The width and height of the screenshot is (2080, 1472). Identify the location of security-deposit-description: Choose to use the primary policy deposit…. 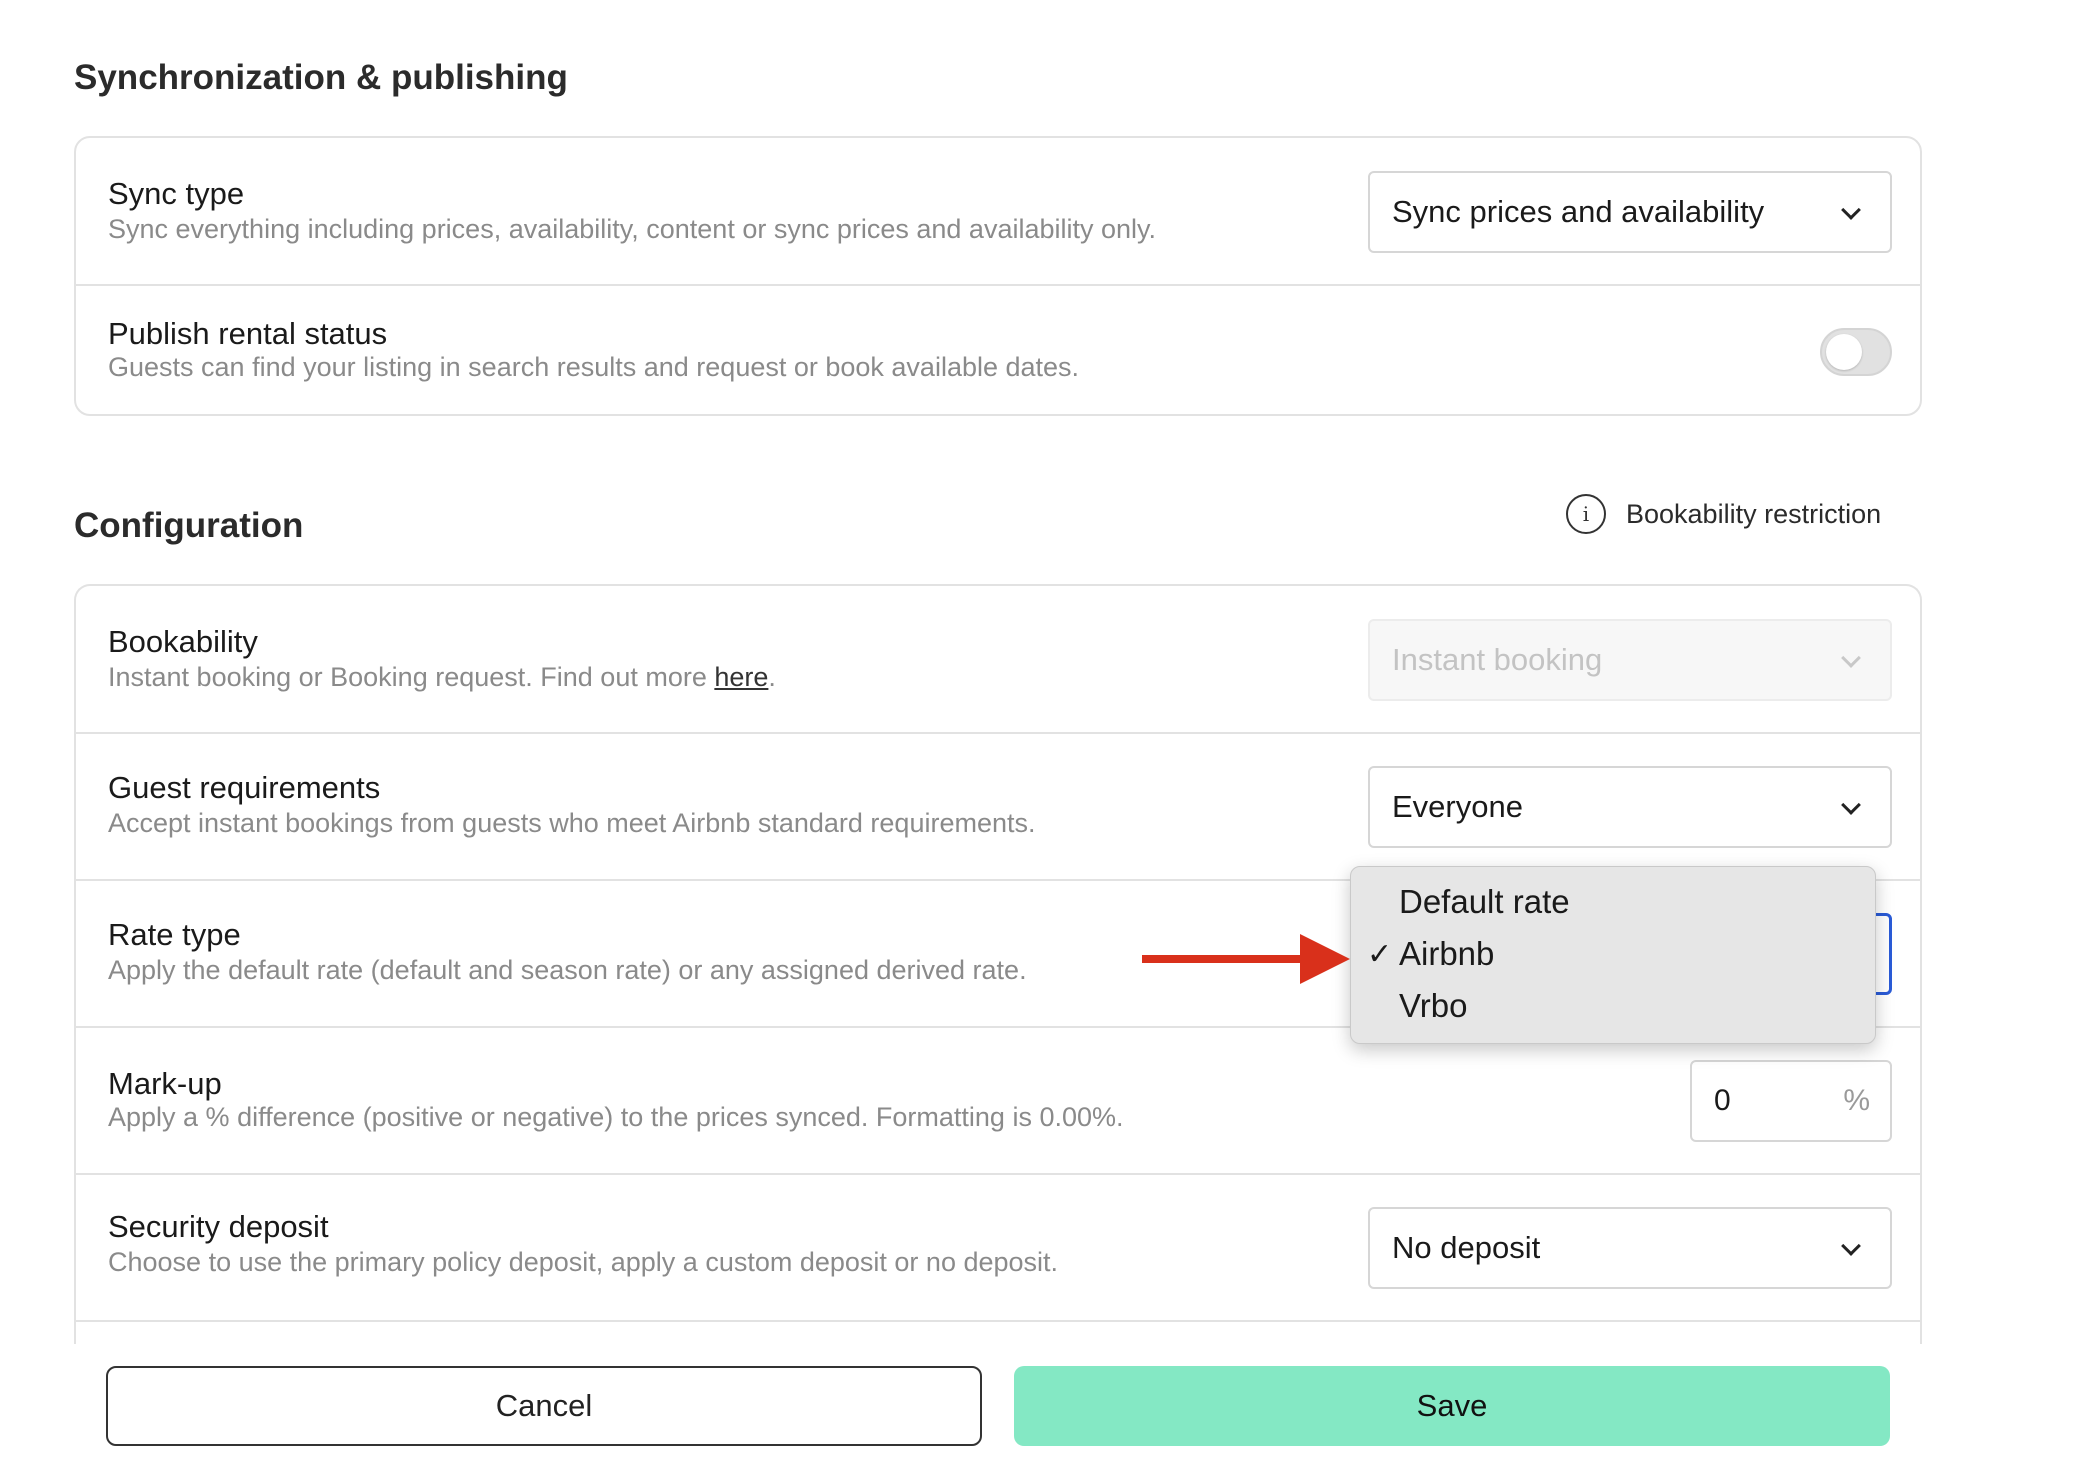
(583, 1262).